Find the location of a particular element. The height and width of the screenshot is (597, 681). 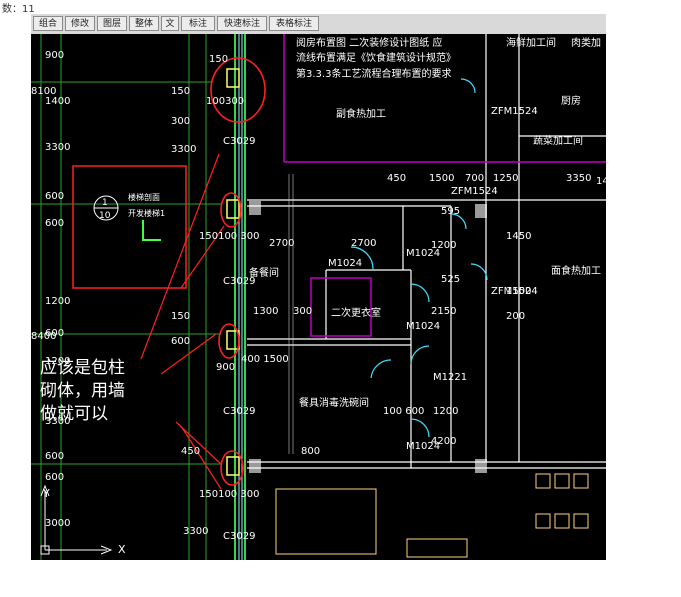

left-dim-6: 1200 is located at coordinates (57, 301).